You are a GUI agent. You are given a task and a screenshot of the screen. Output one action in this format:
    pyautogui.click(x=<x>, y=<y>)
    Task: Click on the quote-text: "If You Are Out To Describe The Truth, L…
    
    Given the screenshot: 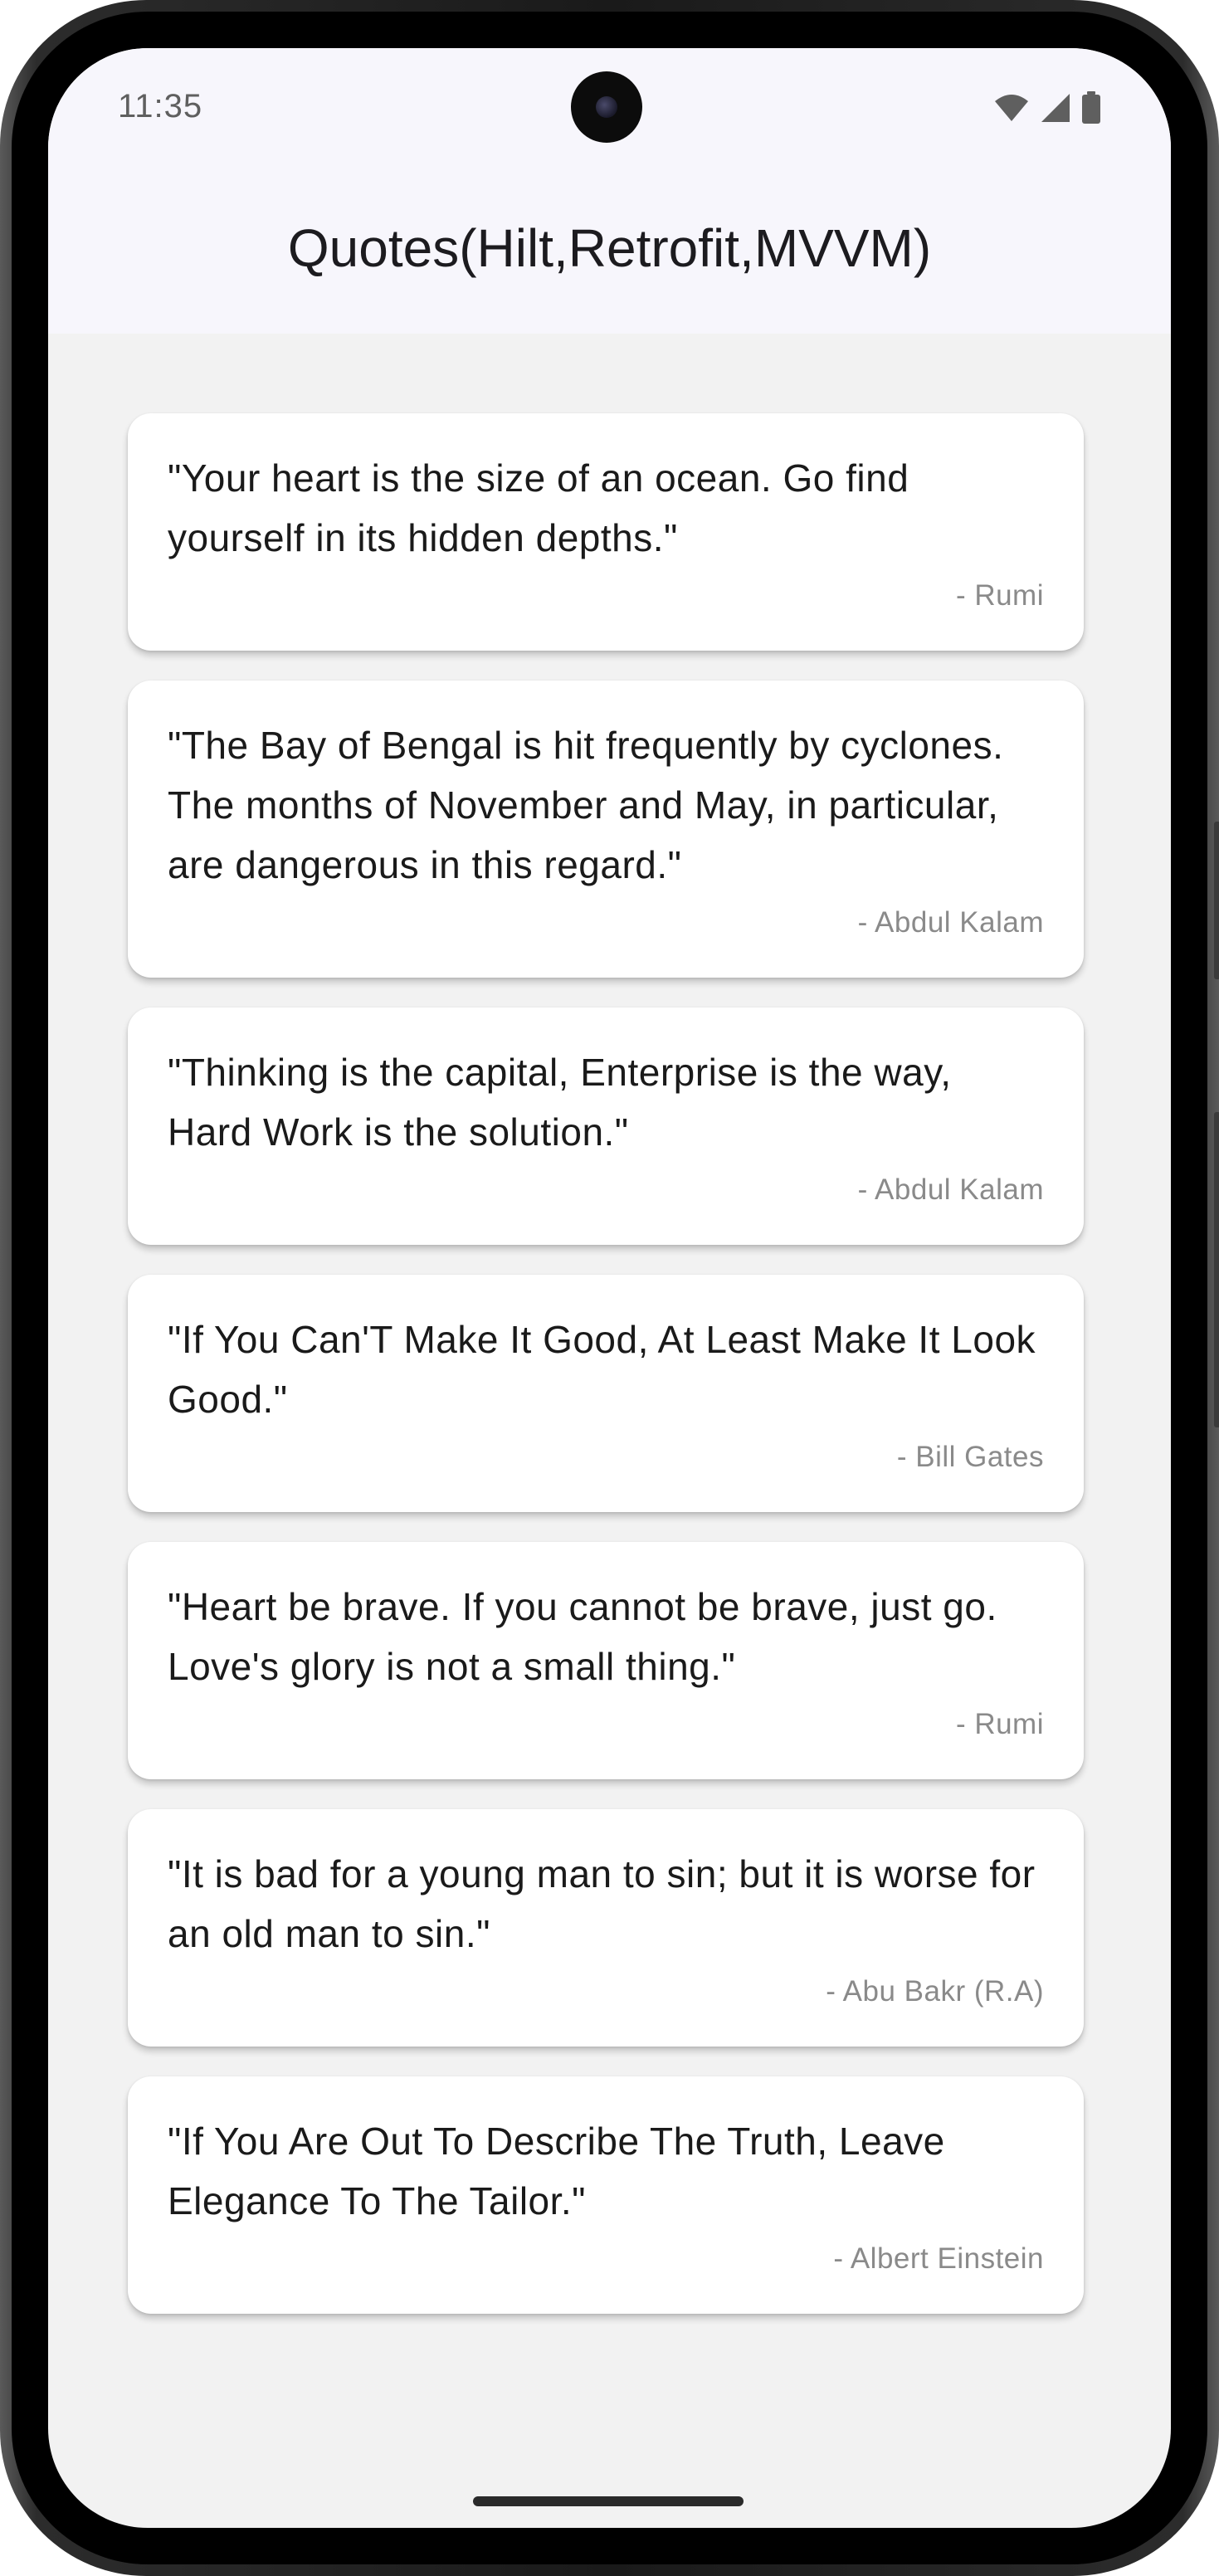 What is the action you would take?
    pyautogui.click(x=557, y=2171)
    